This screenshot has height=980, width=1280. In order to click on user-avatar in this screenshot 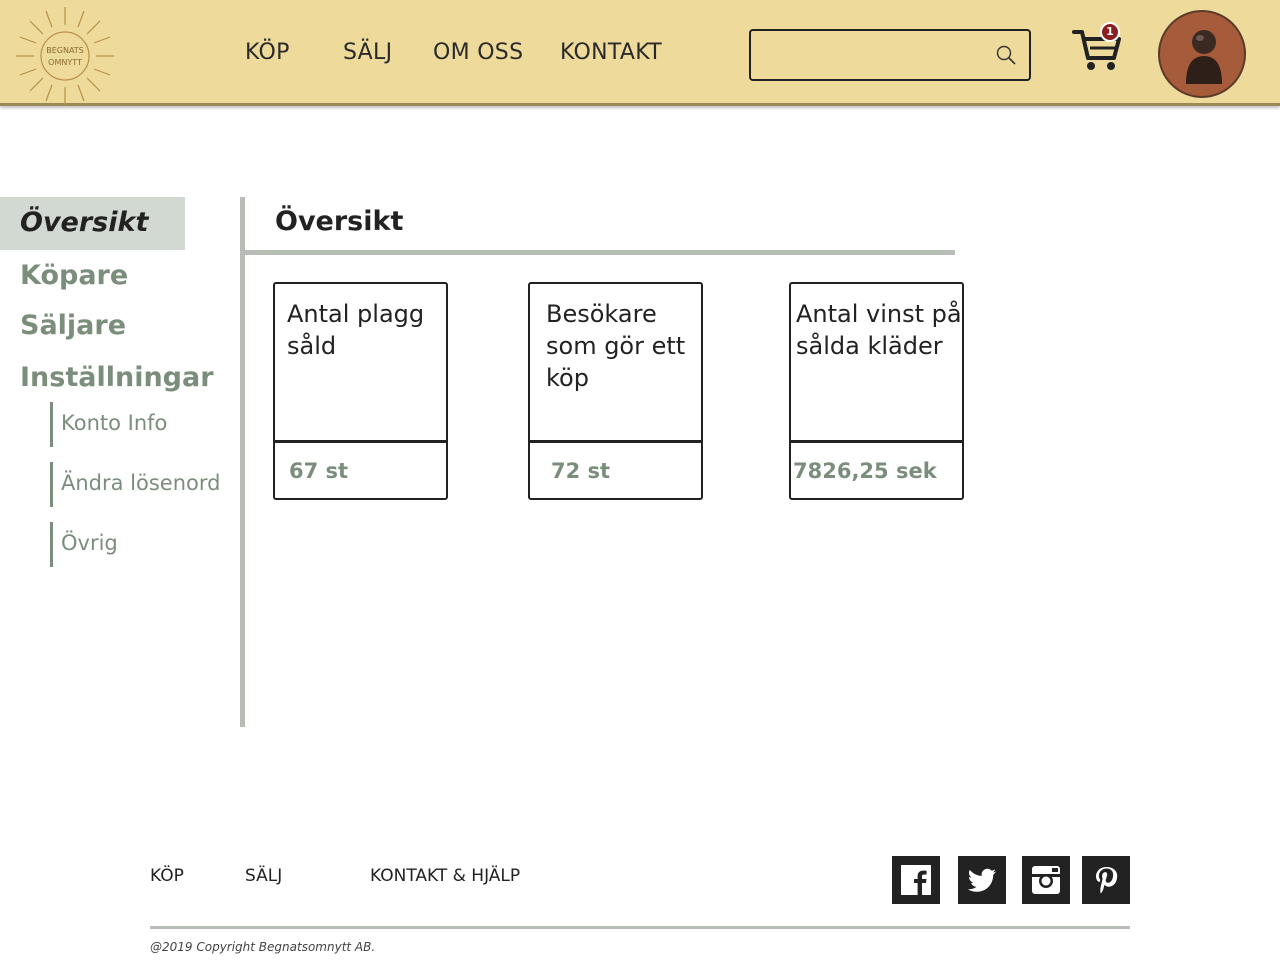, I will do `click(1202, 54)`.